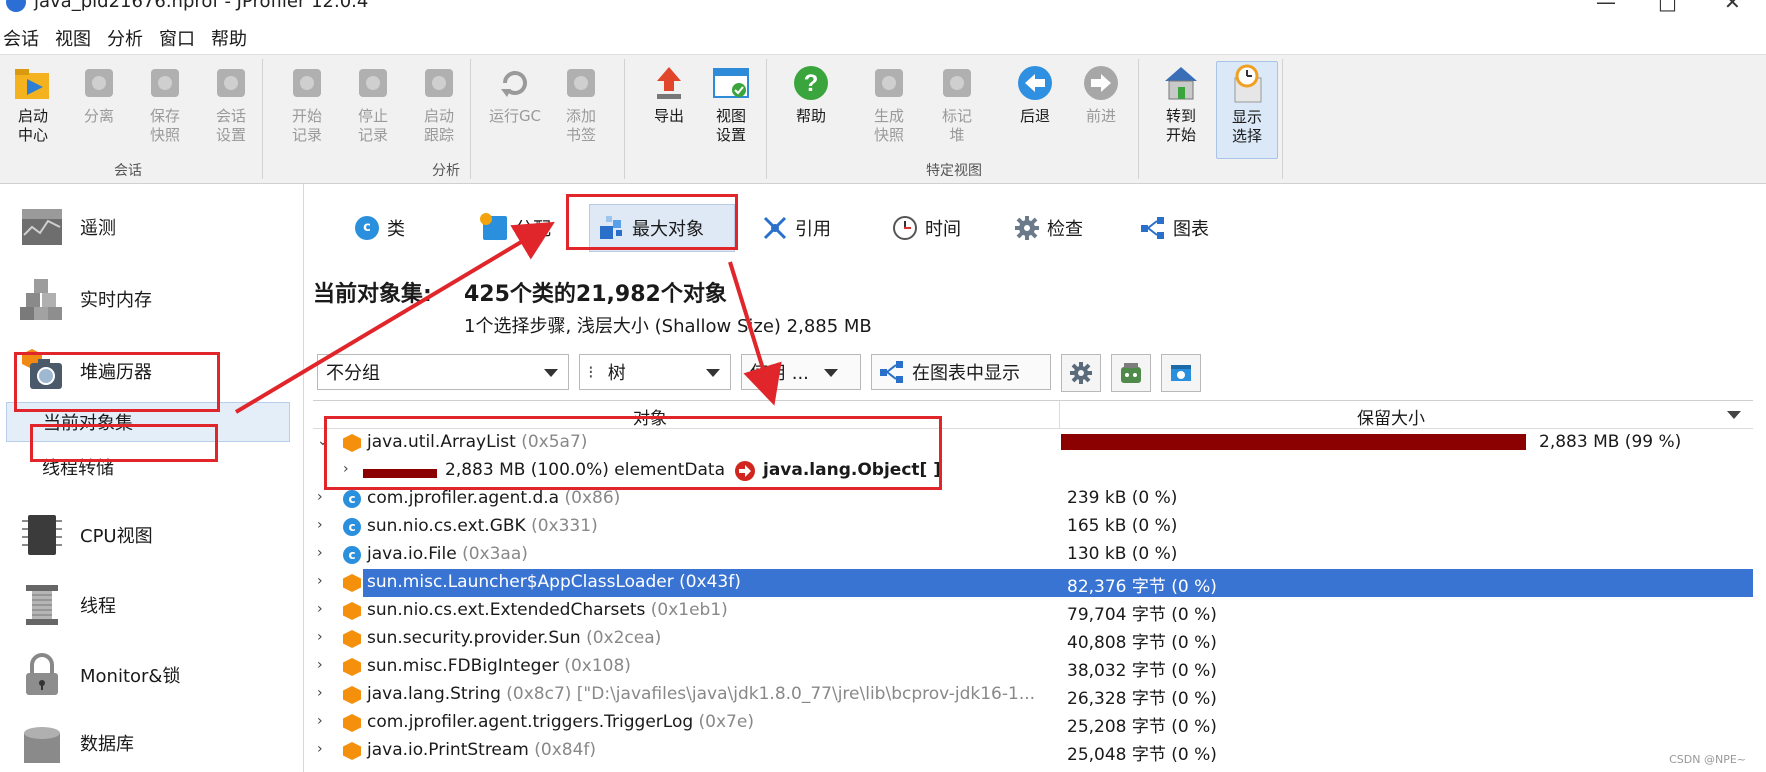 This screenshot has width=1766, height=772. I want to click on toolbar-label: 标记, so click(956, 116).